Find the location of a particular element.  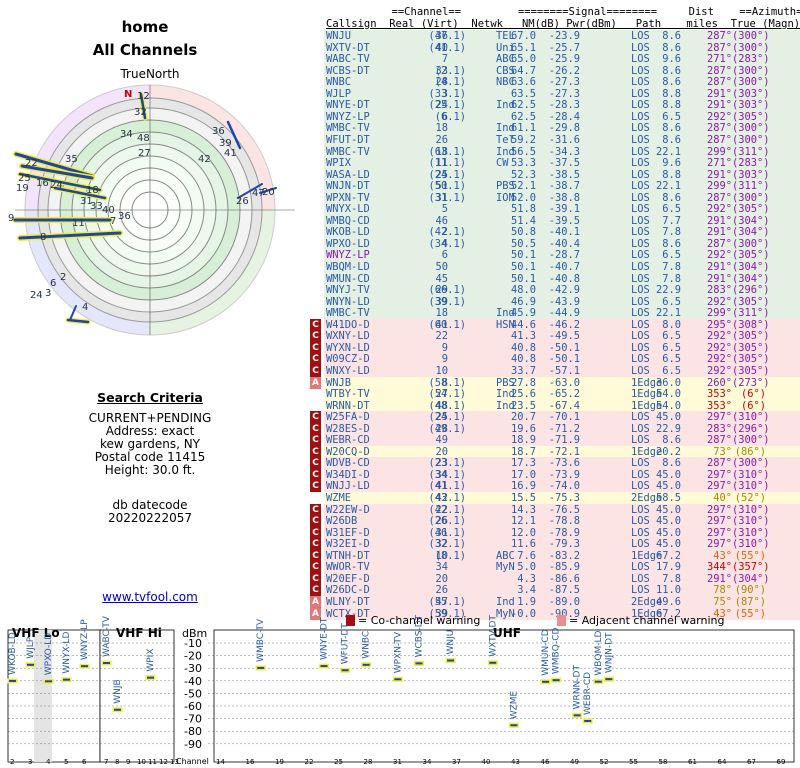

cell-pwr: -70.1 is located at coordinates (564, 417).